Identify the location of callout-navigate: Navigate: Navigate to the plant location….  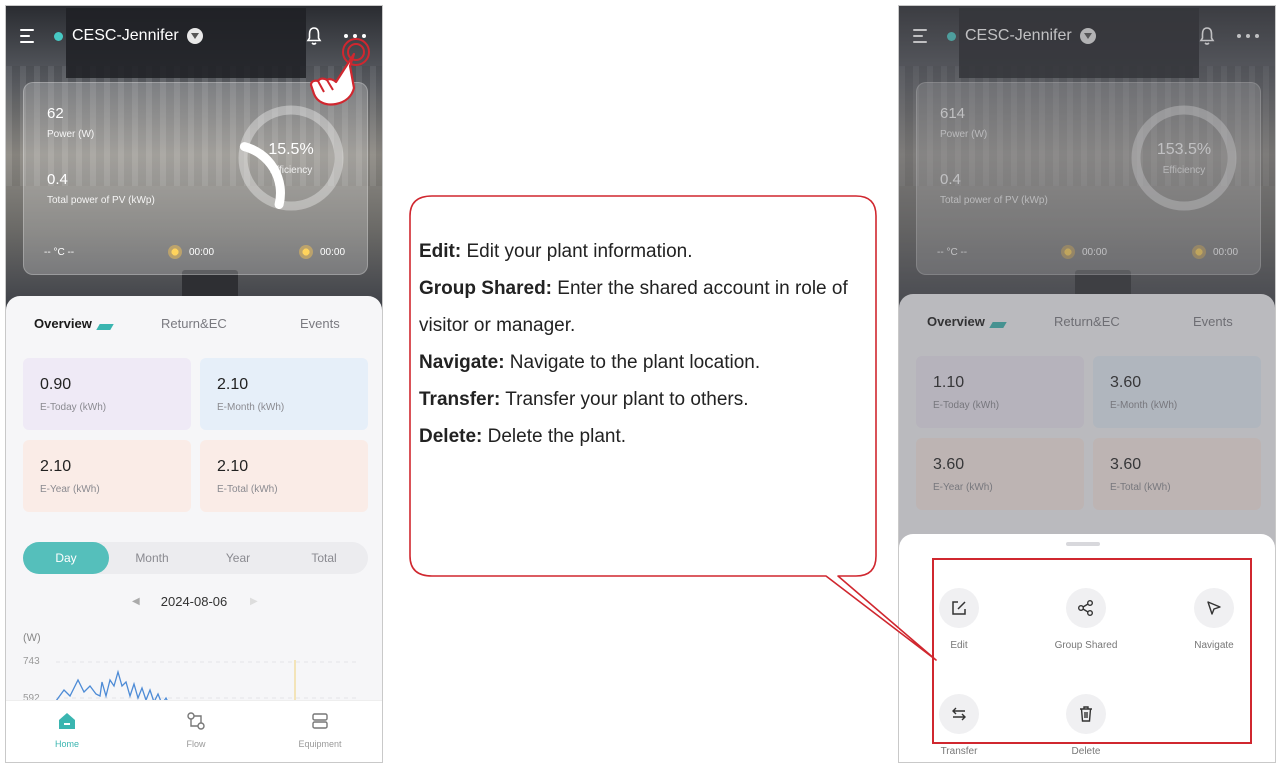
(590, 362).